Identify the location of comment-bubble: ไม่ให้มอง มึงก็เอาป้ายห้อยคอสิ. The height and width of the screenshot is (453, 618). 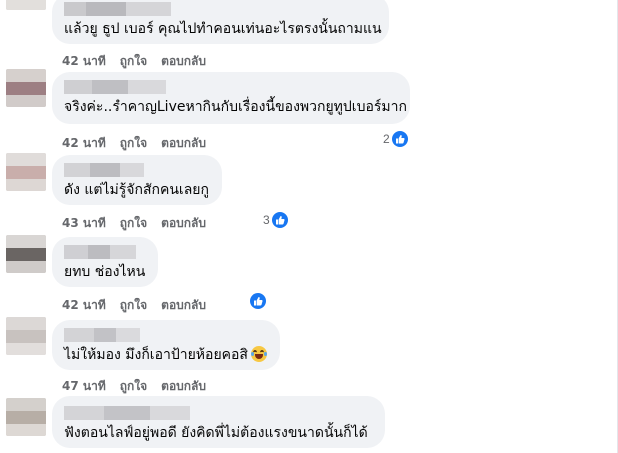
(166, 345).